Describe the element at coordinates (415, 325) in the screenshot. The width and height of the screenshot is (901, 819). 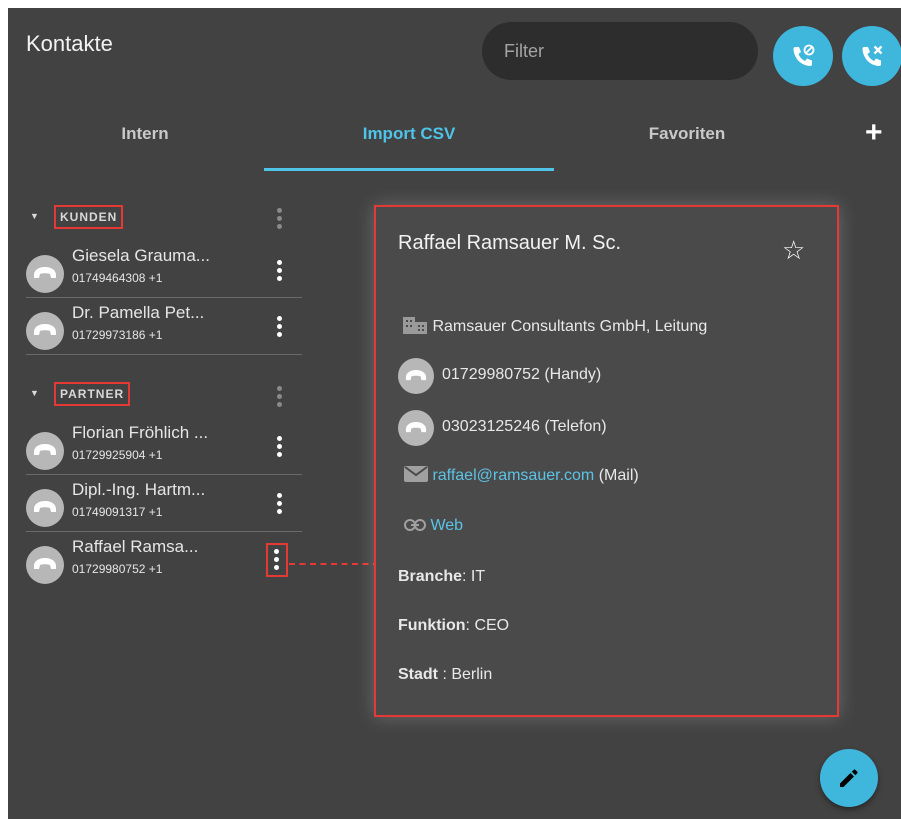
I see `building-icon` at that location.